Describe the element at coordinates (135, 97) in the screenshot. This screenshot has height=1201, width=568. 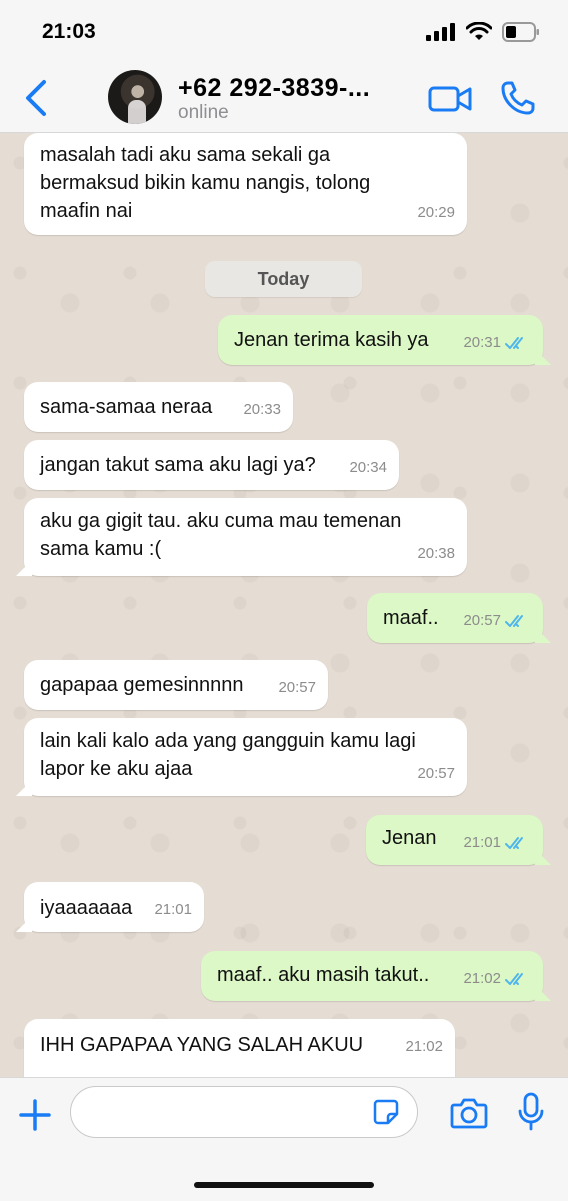
I see `contact-avatar` at that location.